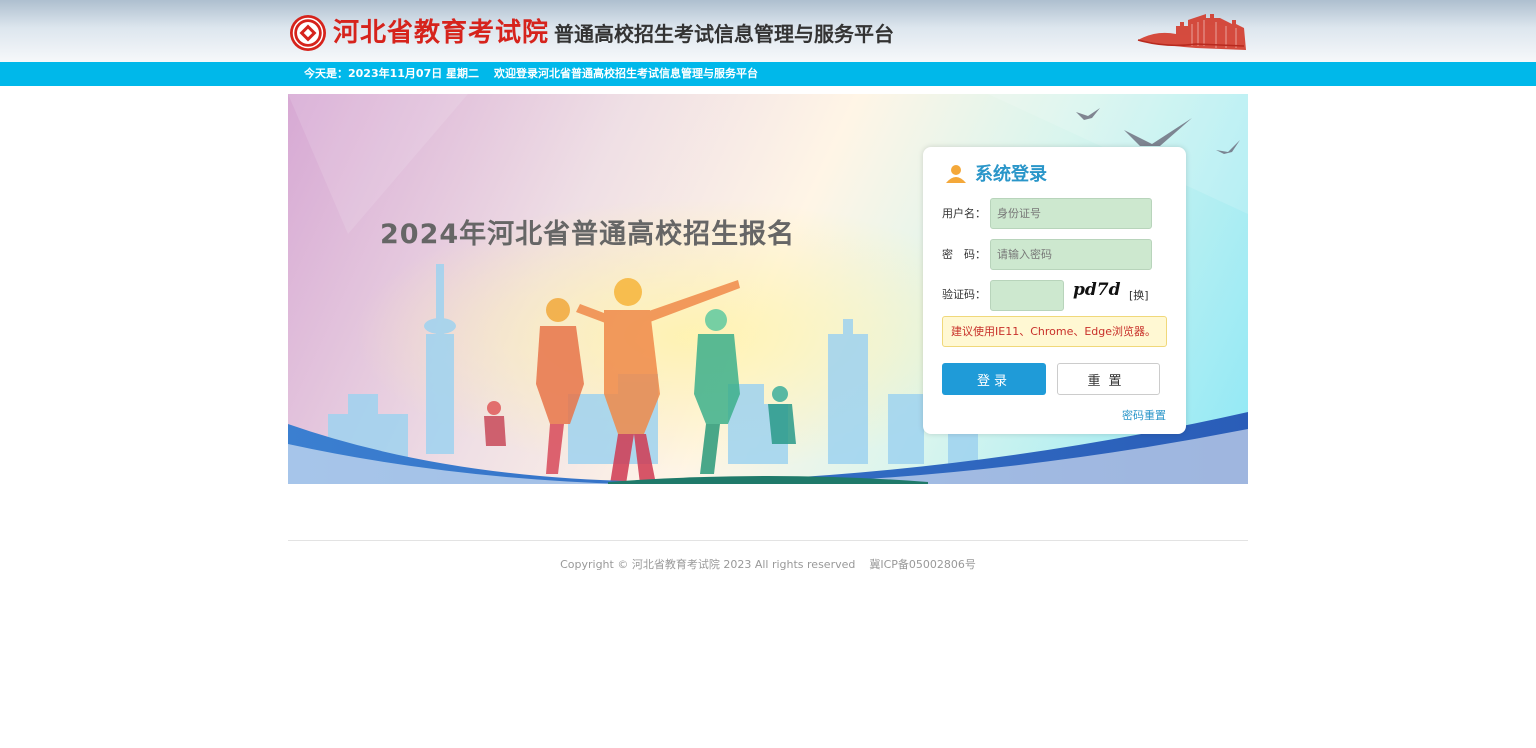 The width and height of the screenshot is (1536, 748). I want to click on login-button: 登录, so click(994, 379).